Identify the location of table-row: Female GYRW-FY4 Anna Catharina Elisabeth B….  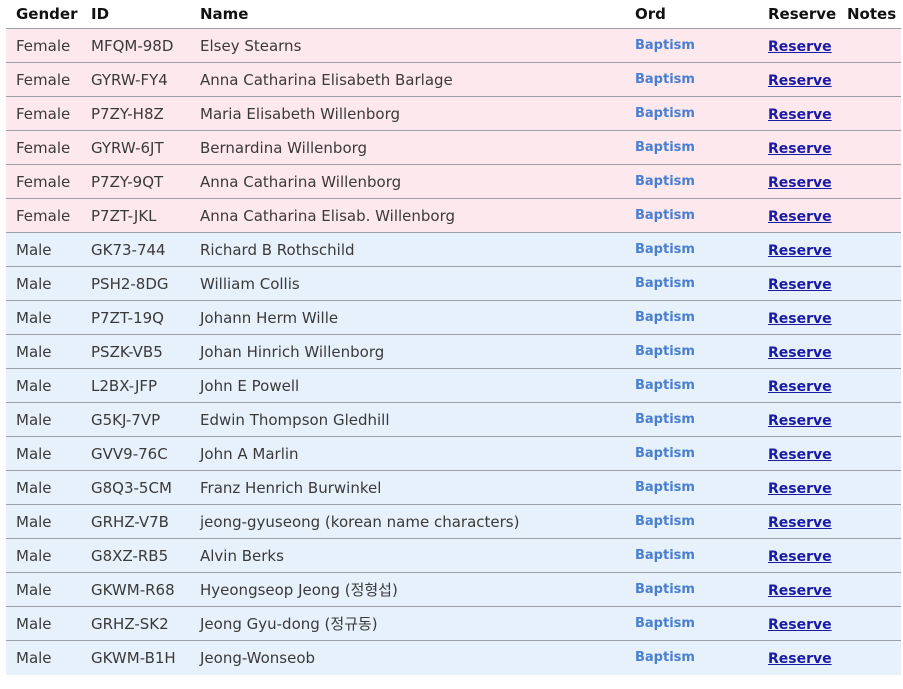
(453, 79).